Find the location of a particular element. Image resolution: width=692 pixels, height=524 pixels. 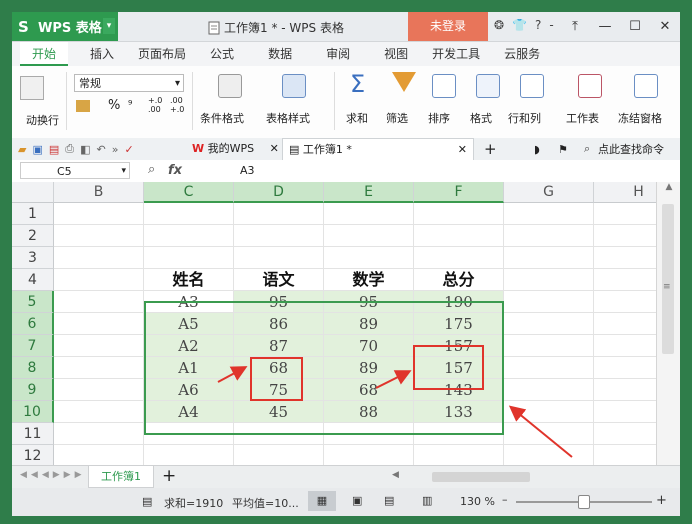

page-layout-view-icon: ▣ is located at coordinates (357, 500).